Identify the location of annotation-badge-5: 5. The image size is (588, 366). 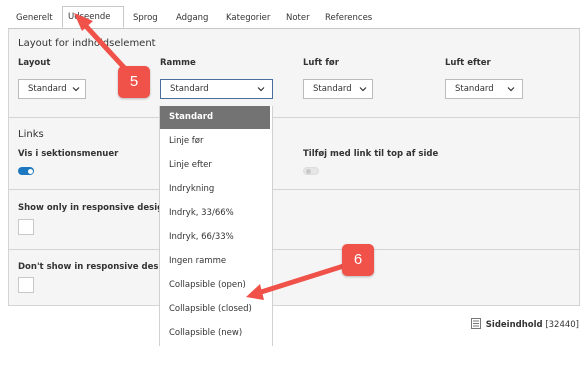
(134, 82).